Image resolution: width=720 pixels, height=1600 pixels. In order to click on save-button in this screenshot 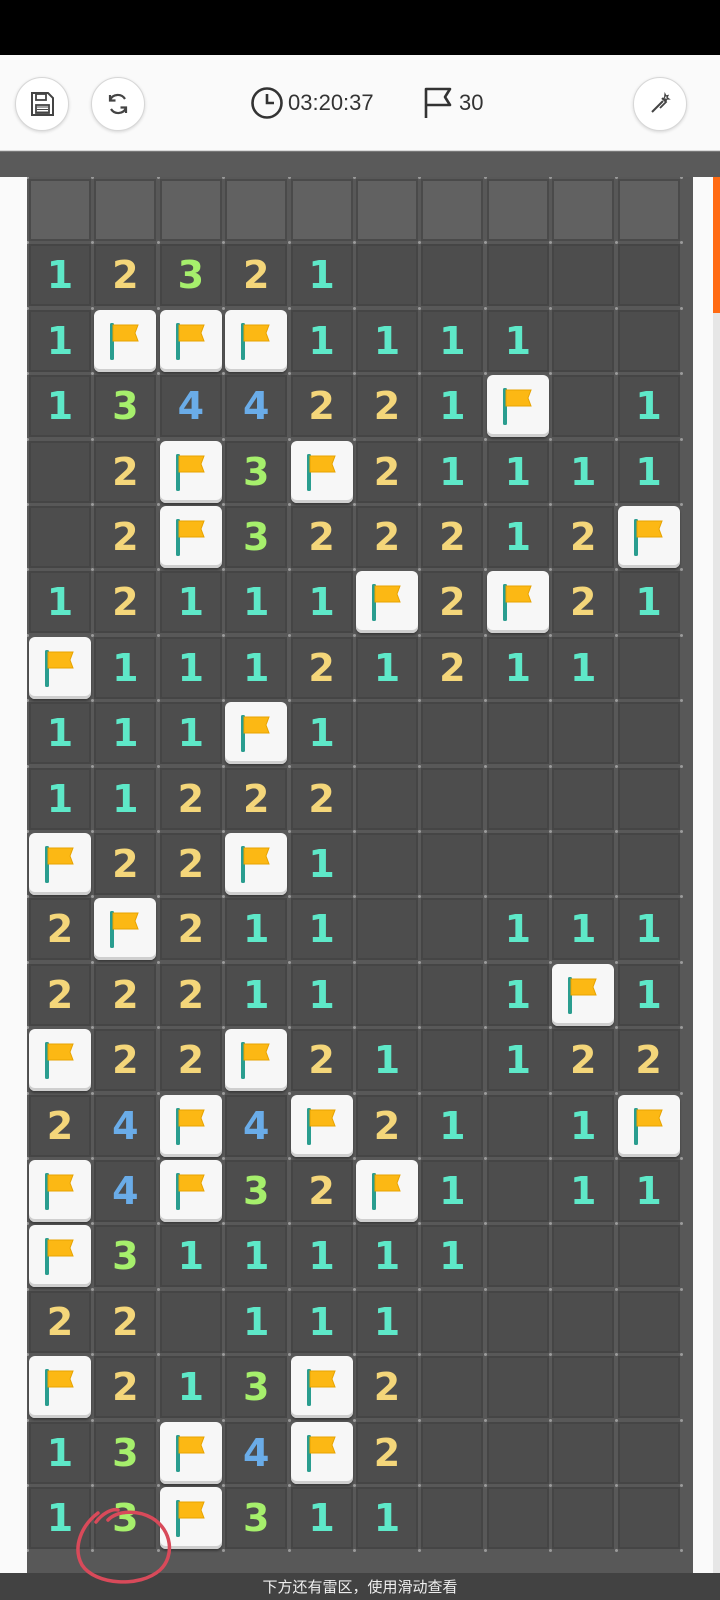, I will do `click(42, 104)`.